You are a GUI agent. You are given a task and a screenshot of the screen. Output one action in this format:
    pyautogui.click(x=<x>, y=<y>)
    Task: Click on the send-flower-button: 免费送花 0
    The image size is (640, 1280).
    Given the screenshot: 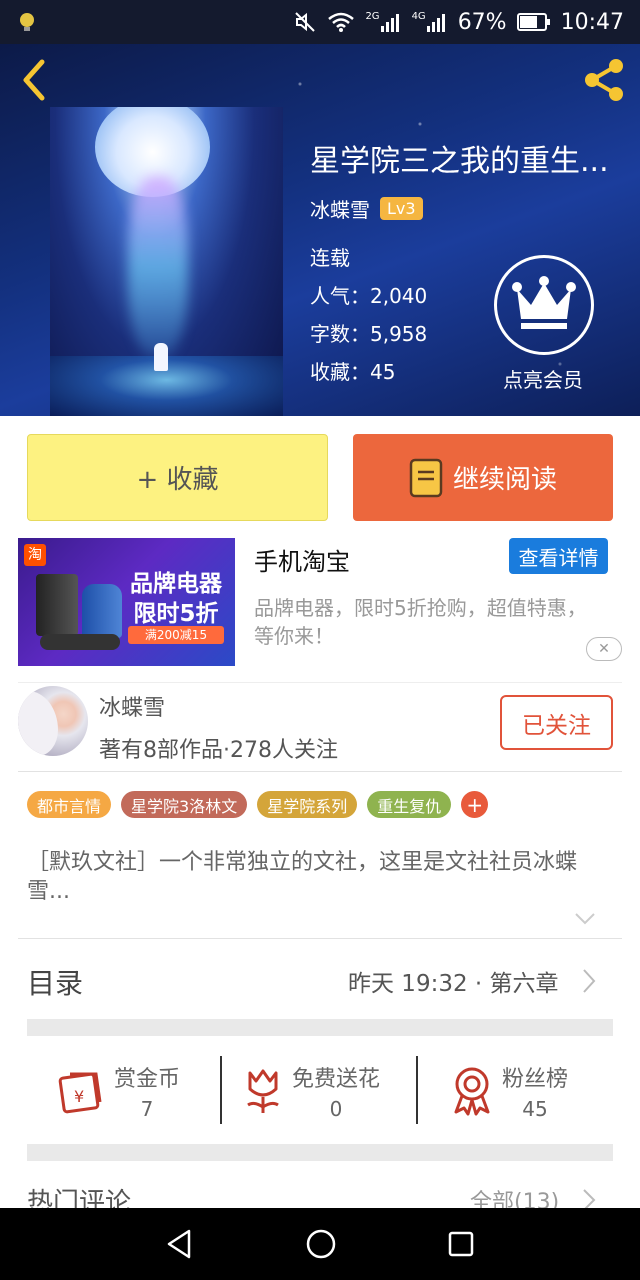 What is the action you would take?
    pyautogui.click(x=311, y=1091)
    